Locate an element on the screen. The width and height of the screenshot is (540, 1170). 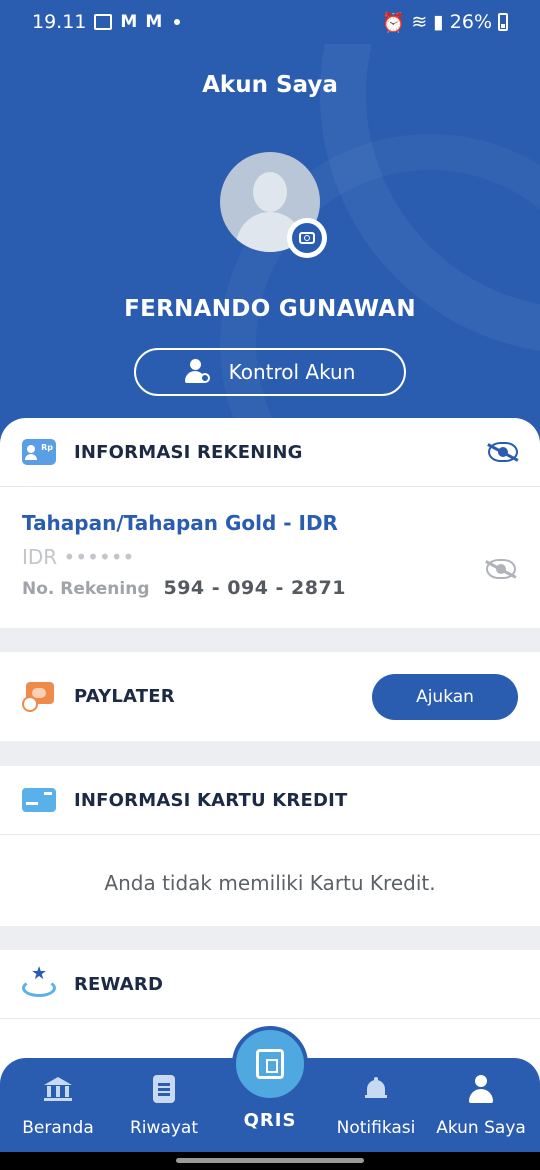
qris-label: QRIS is located at coordinates (270, 1120).